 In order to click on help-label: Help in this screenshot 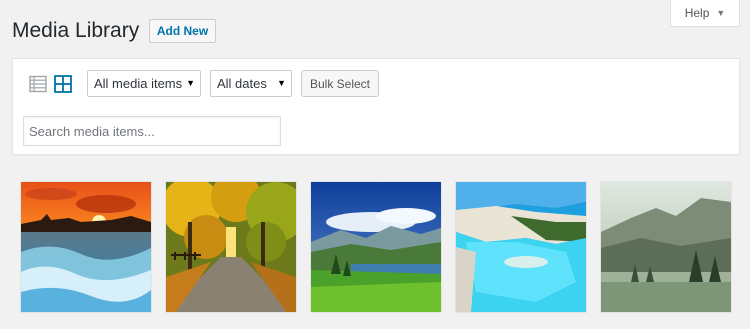, I will do `click(697, 13)`.